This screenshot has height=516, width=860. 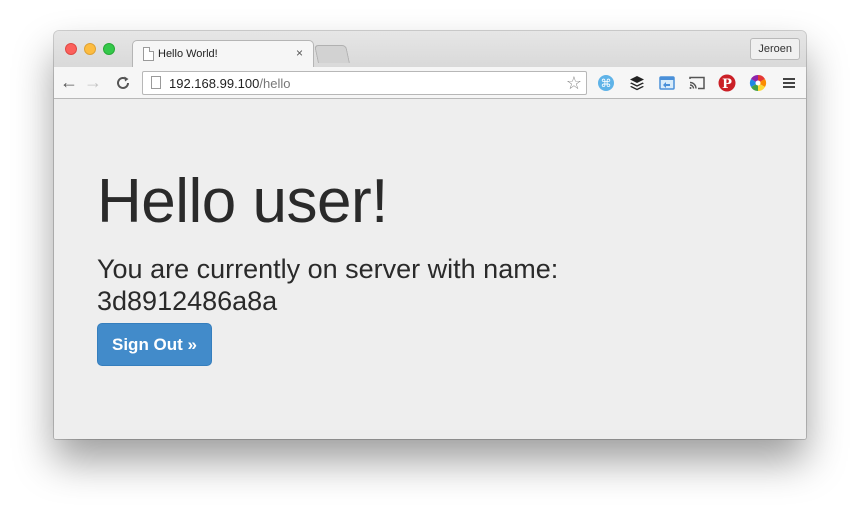 I want to click on page-heading: Hello user!, so click(x=242, y=201).